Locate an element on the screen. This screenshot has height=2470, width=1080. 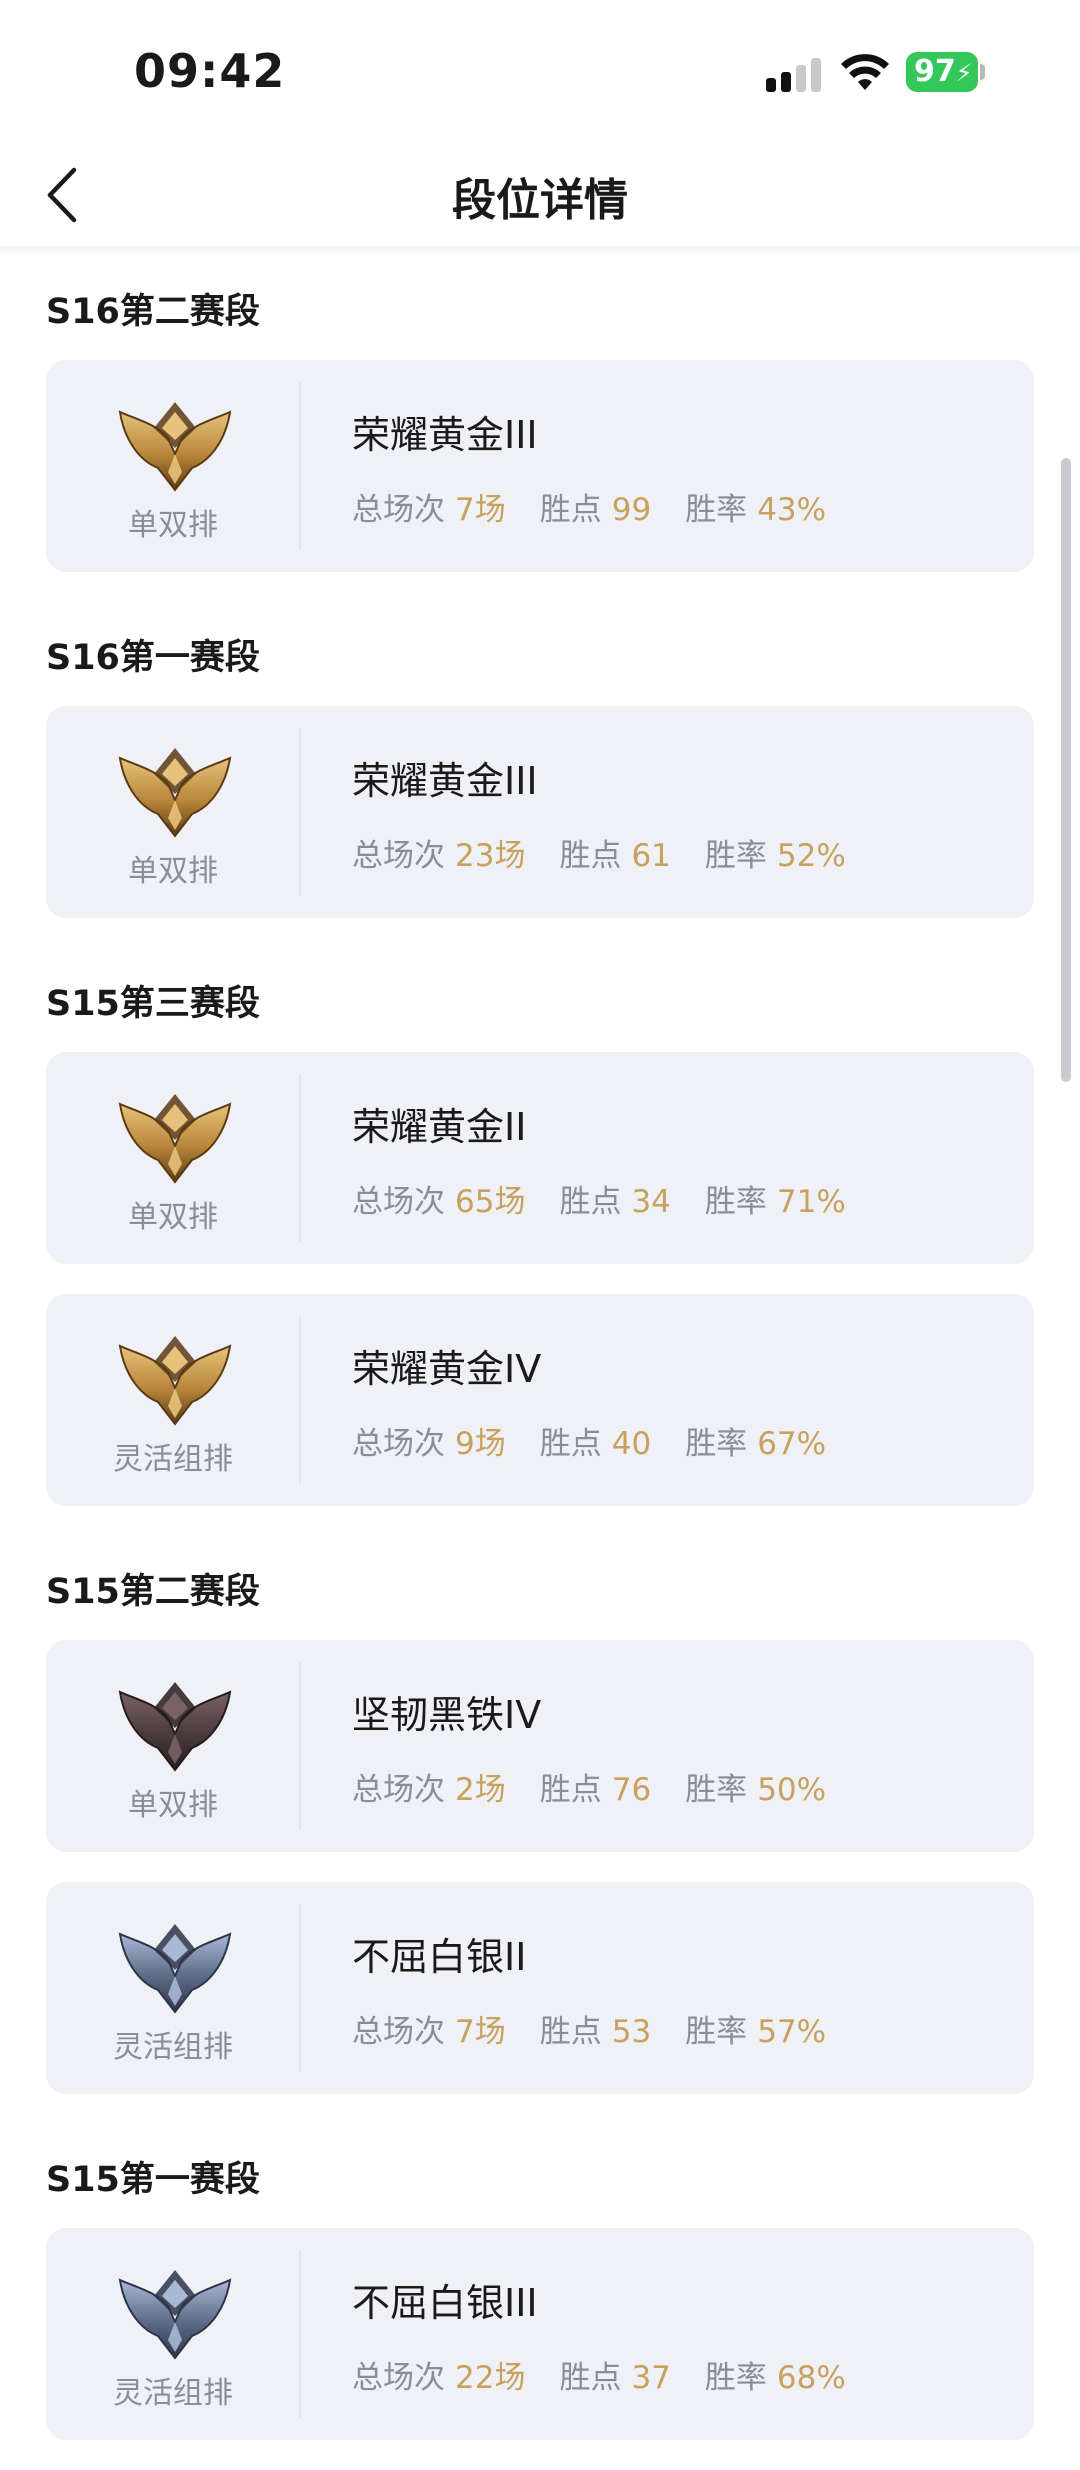
season-section: S16第二赛段 单双排 荣耀黄金III 总场次 7场 胜点 99 胜率 43% is located at coordinates (540, 414).